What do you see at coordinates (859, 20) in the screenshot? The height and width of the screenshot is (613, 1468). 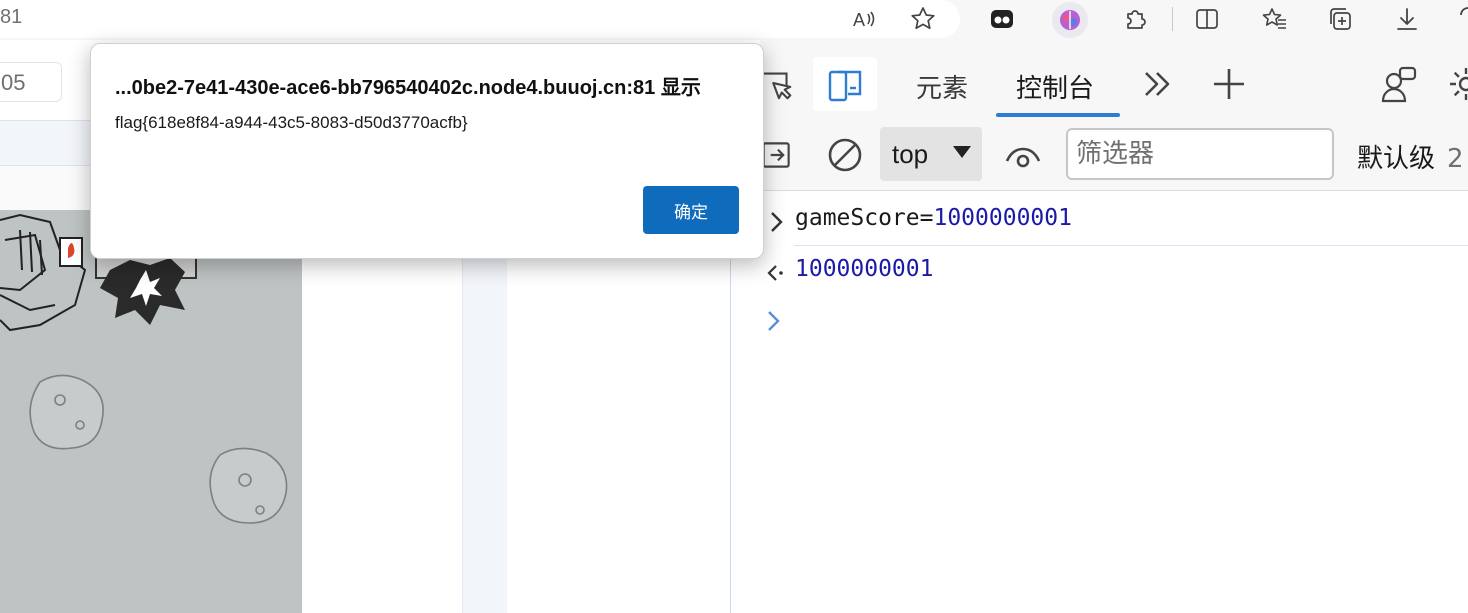 I see `svg-text: A` at bounding box center [859, 20].